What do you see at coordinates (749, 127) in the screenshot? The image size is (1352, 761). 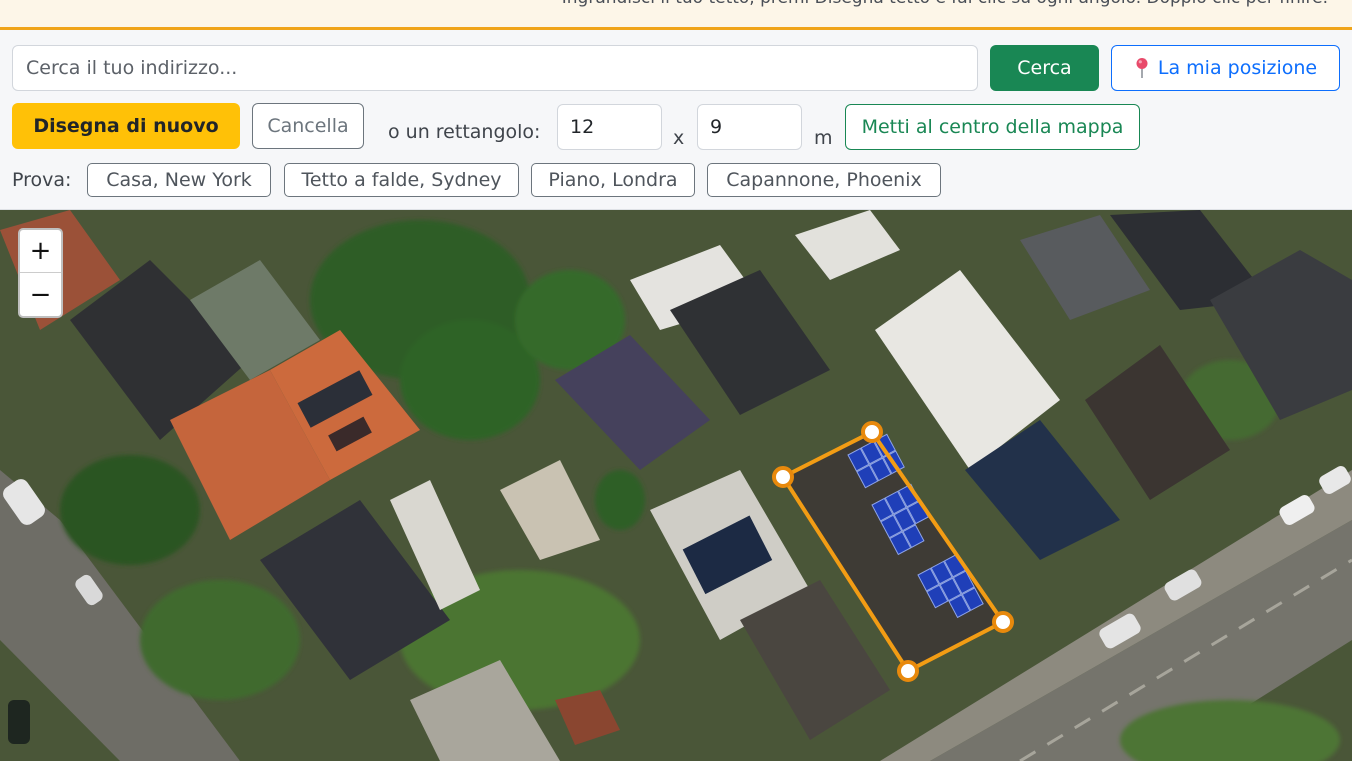 I see `rectangle-height-input` at bounding box center [749, 127].